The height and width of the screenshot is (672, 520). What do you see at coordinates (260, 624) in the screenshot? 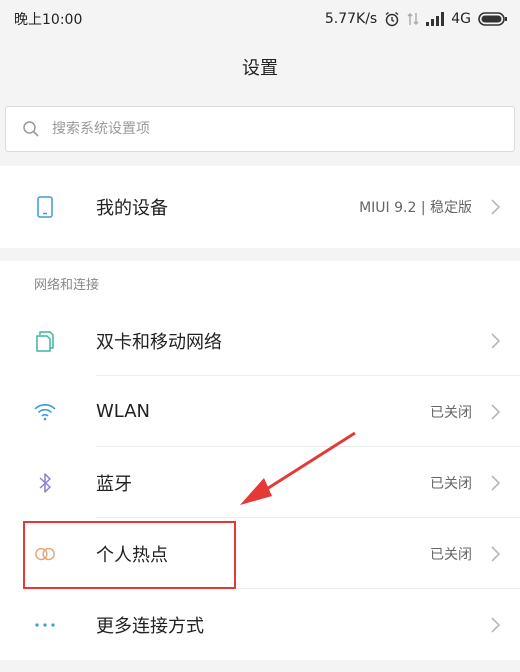
I see `settings-item-more-connections: 更多连接方式` at bounding box center [260, 624].